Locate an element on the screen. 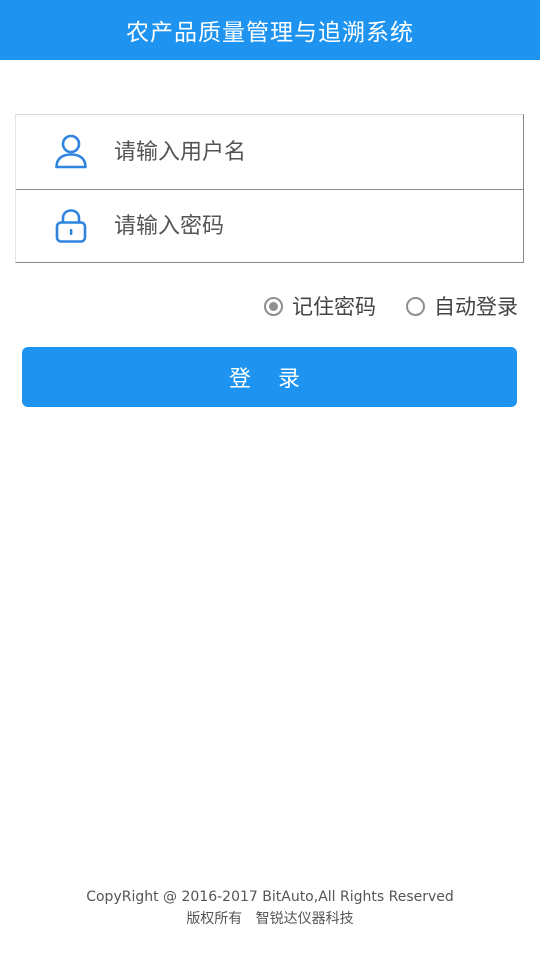  lock-icon is located at coordinates (71, 226).